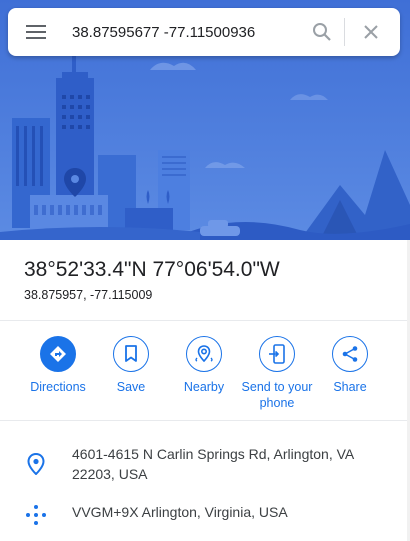 The width and height of the screenshot is (410, 541). I want to click on search-icon, so click(322, 32).